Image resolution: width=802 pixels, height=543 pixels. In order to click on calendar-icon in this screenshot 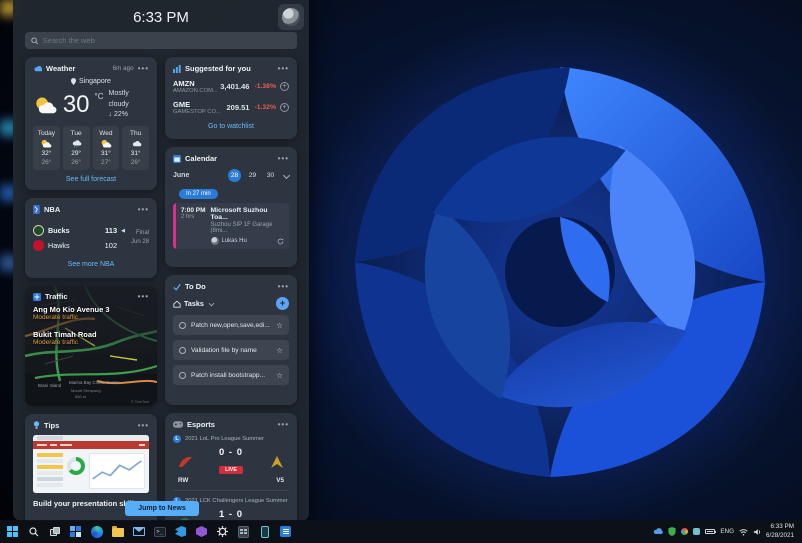, I will do `click(177, 158)`.